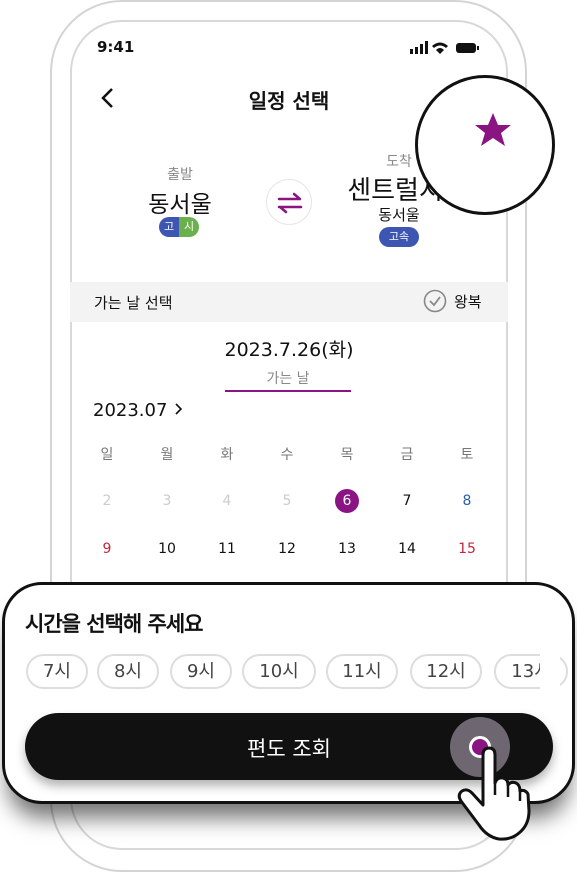  I want to click on departure-terminal: 동서울, so click(179, 202).